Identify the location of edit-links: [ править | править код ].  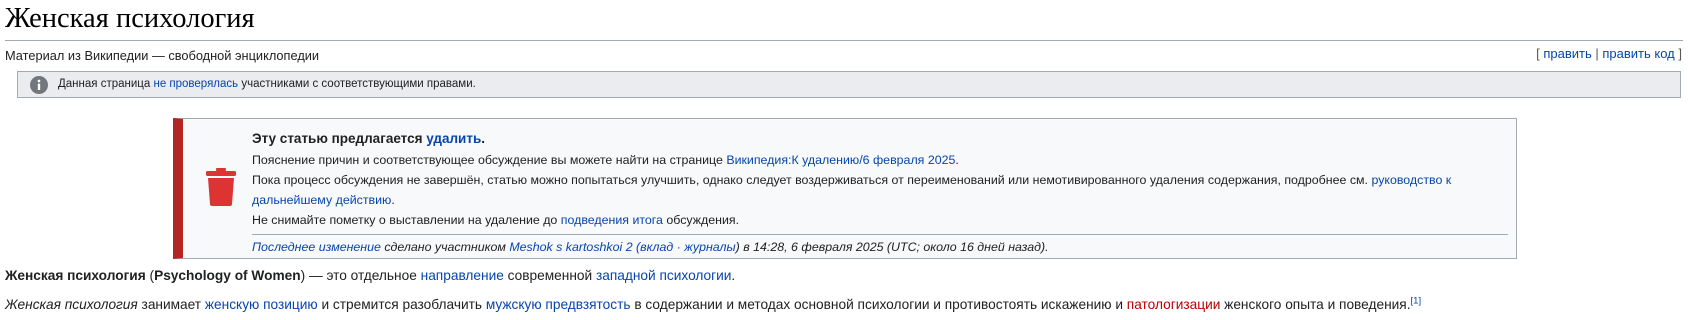
(1609, 54).